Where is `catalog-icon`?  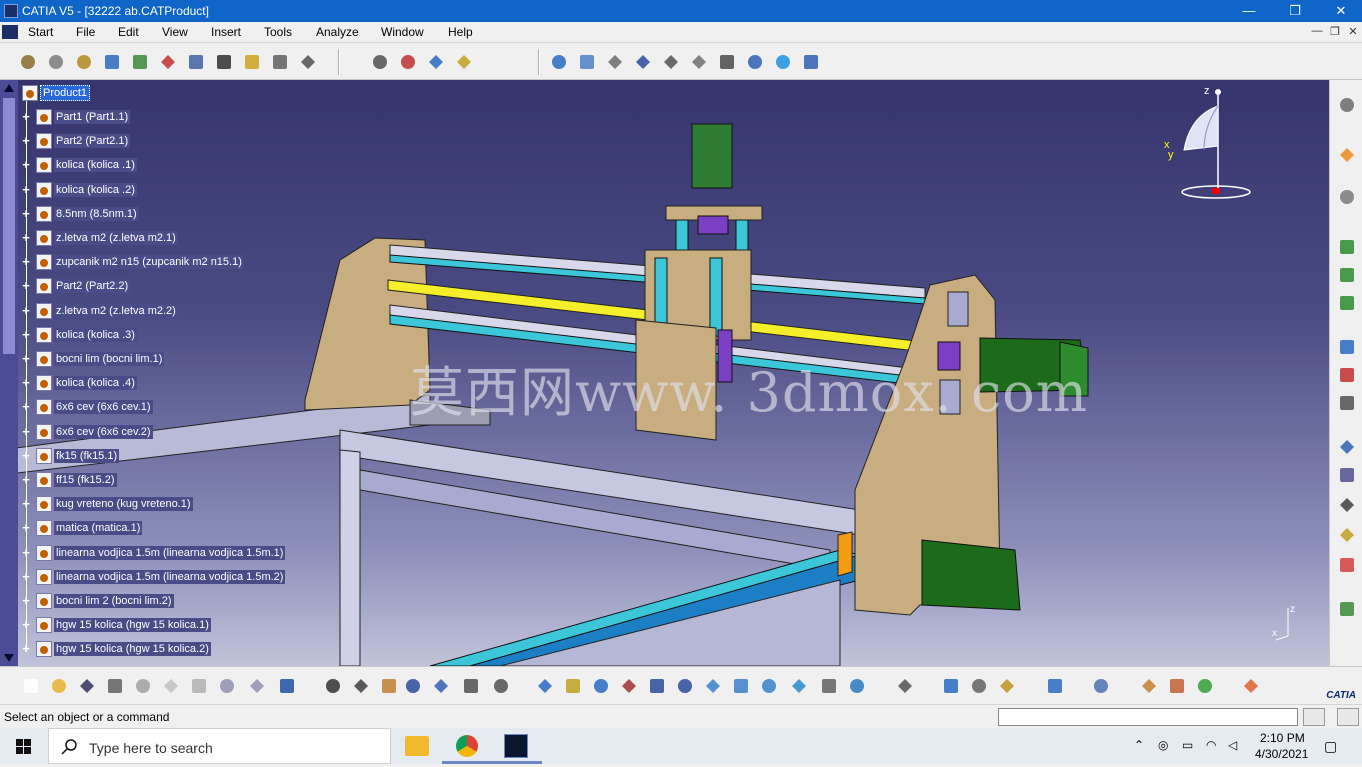 catalog-icon is located at coordinates (28, 62).